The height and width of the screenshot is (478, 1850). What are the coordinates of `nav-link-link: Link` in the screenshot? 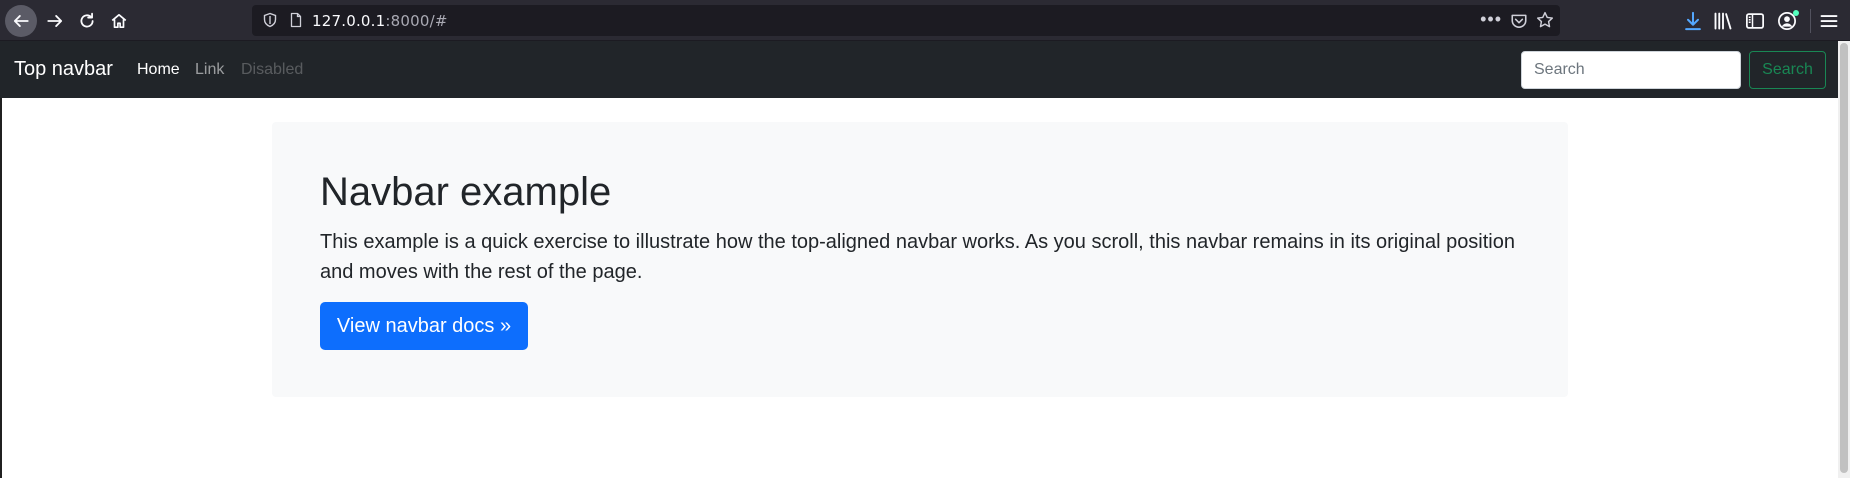 It's located at (209, 70).